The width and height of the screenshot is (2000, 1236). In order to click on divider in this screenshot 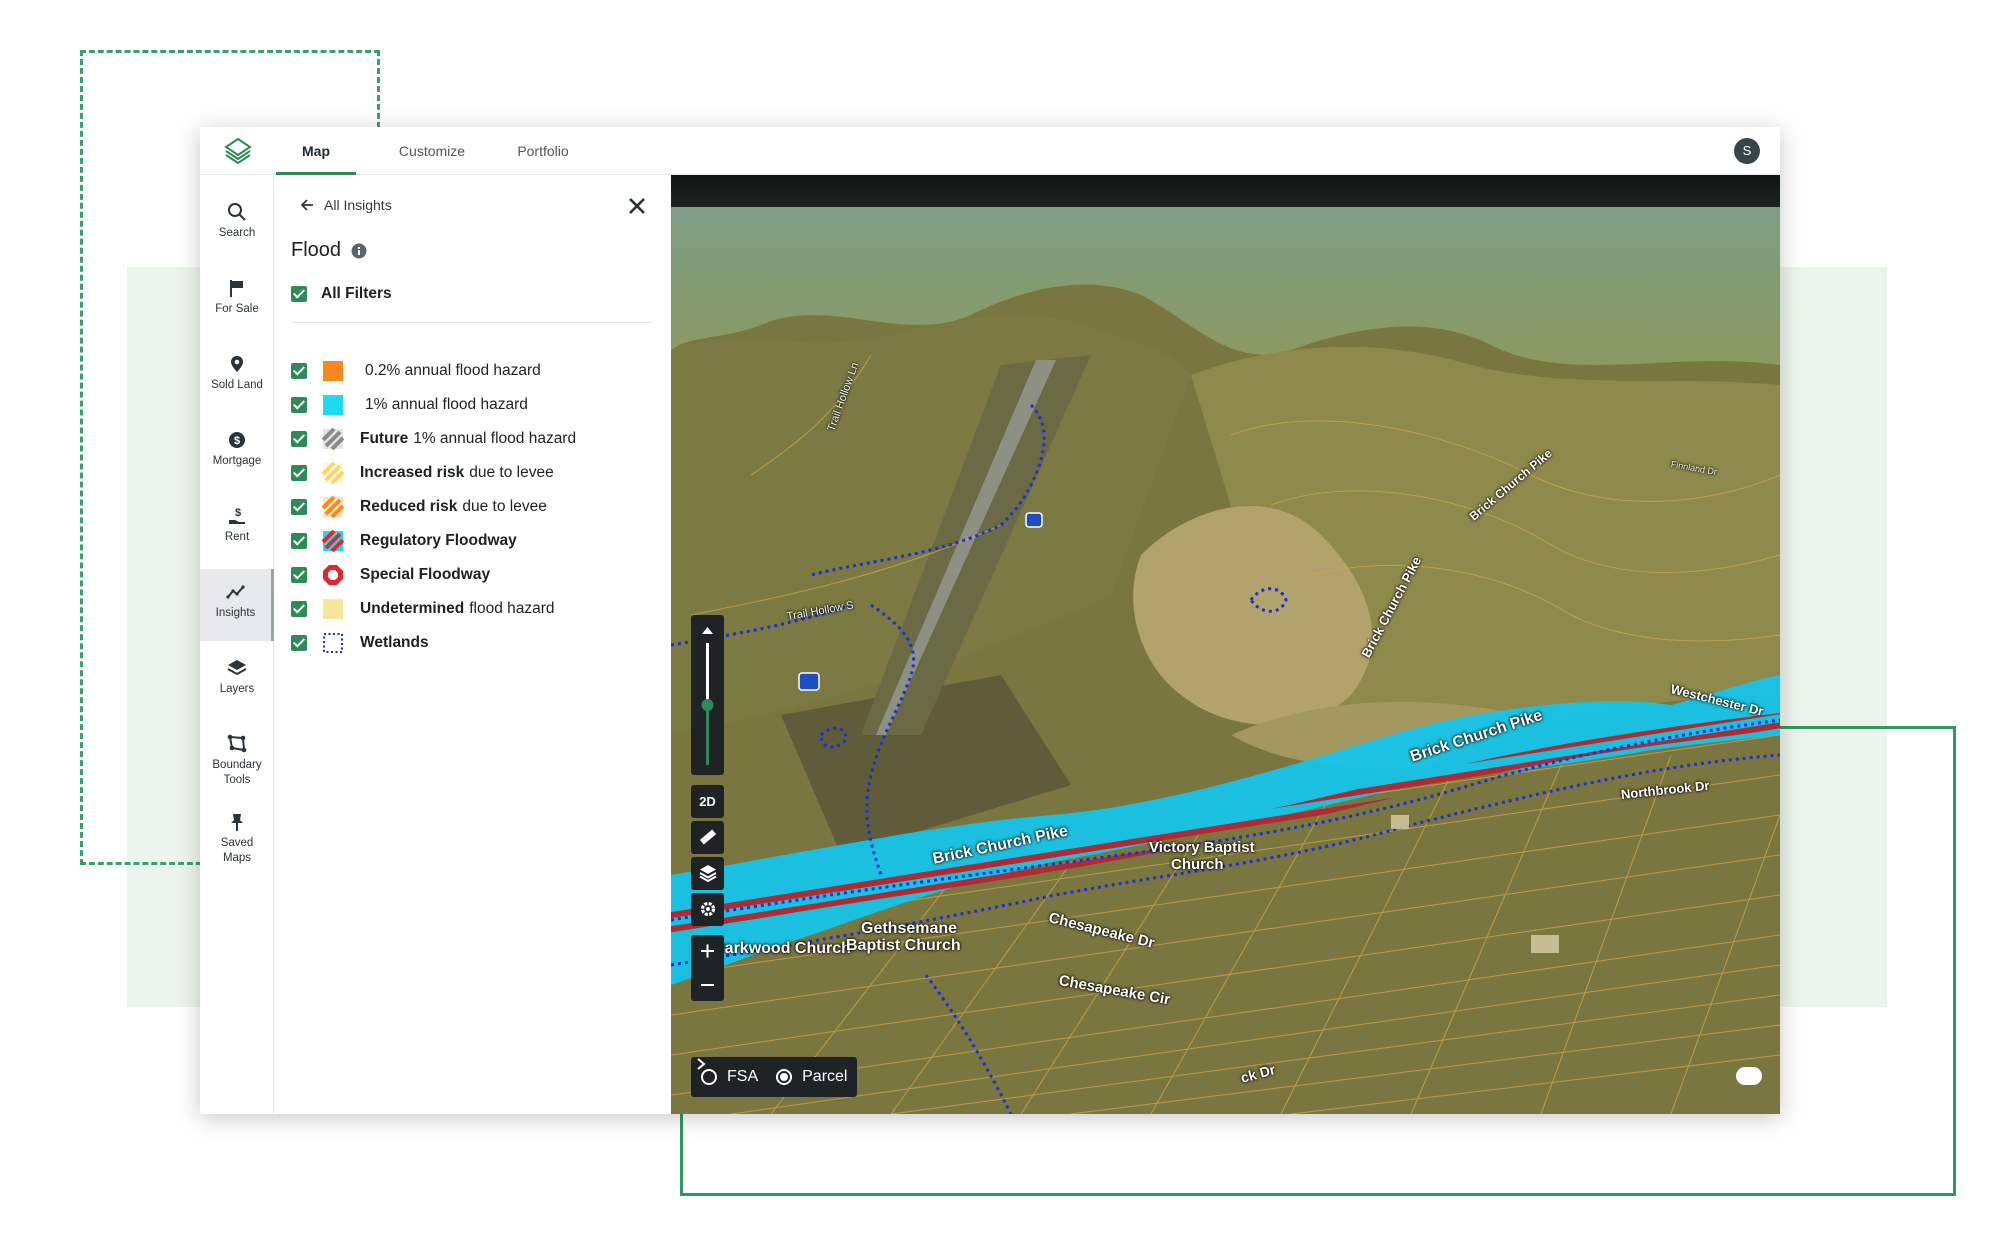, I will do `click(472, 322)`.